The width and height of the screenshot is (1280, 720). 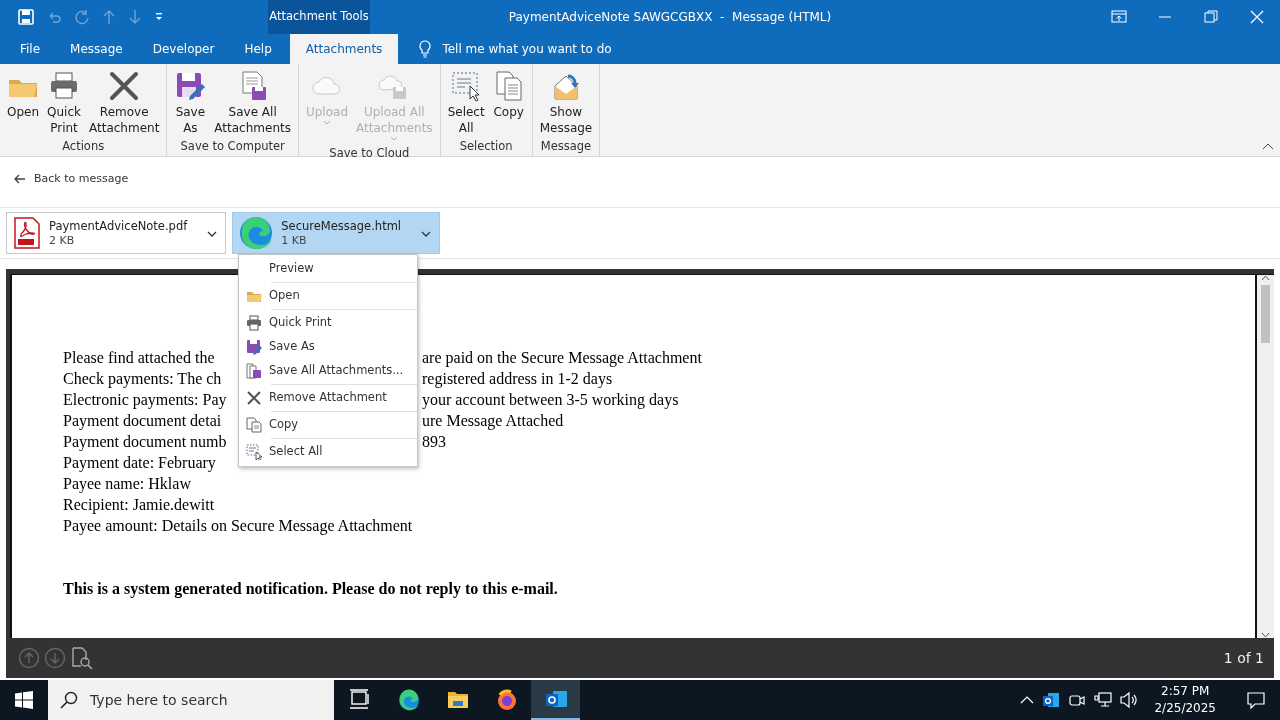 I want to click on attachment-size: 2 KB, so click(x=62, y=240).